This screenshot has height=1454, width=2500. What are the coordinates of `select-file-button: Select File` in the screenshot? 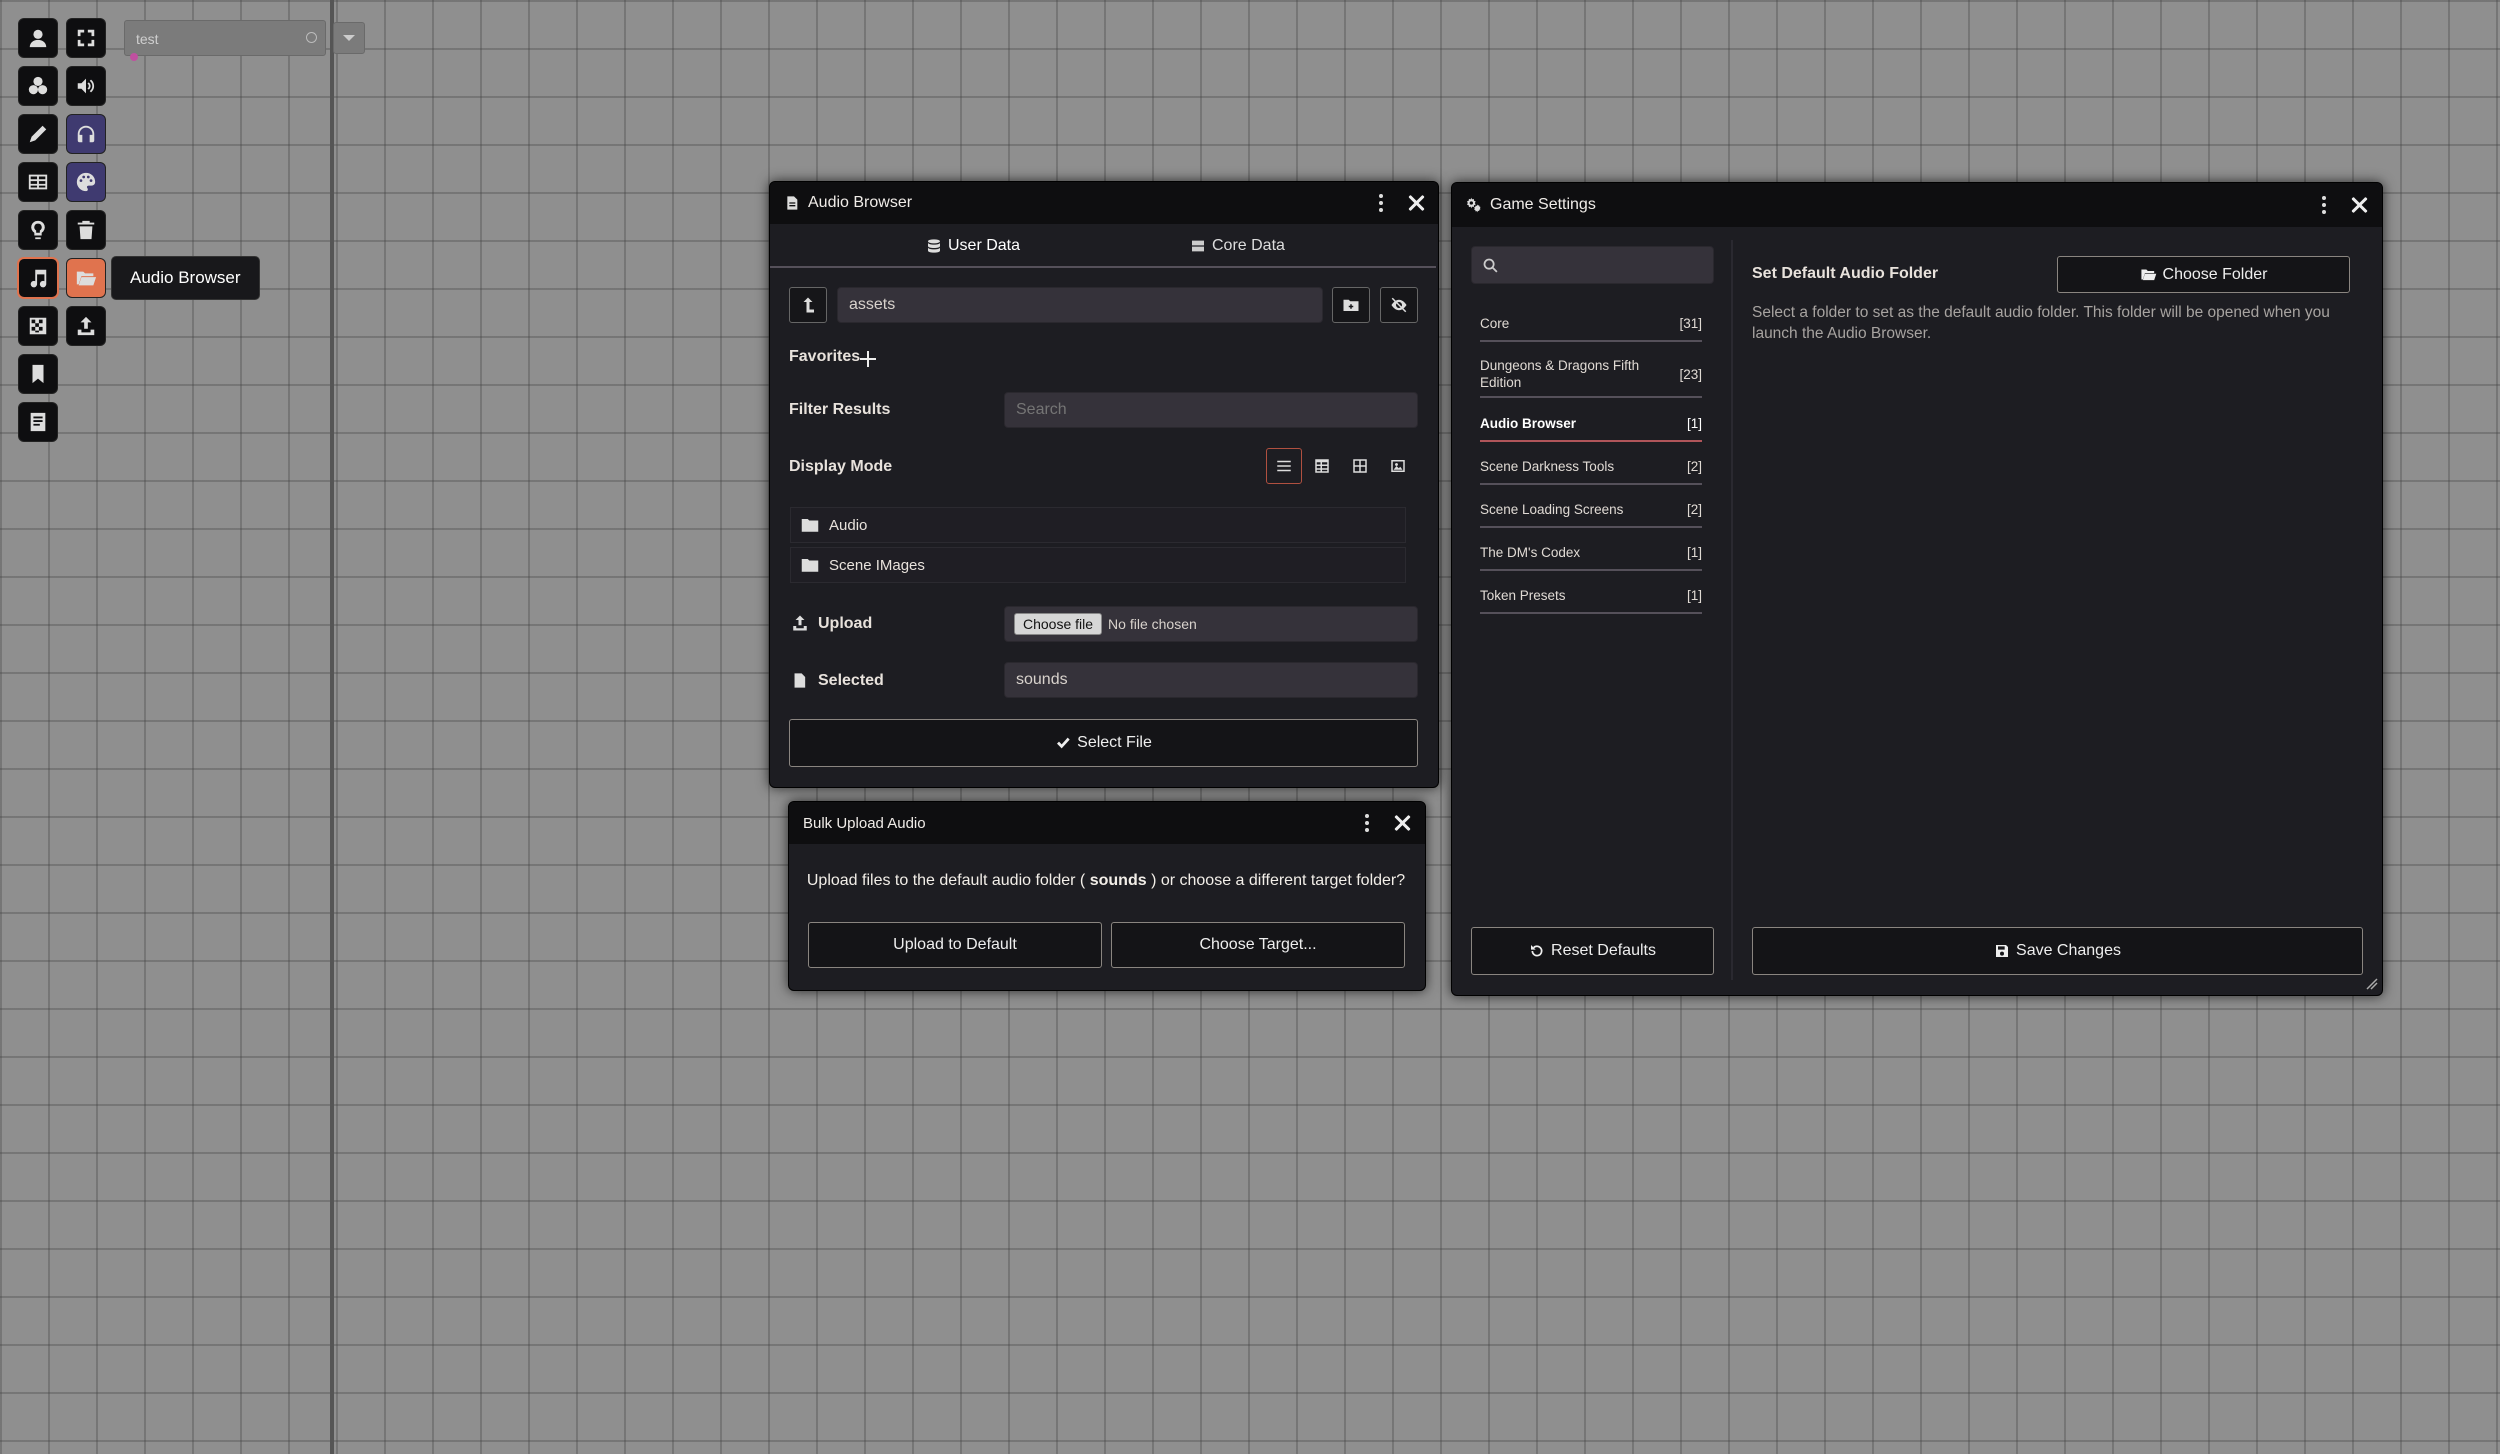 It's located at (1103, 743).